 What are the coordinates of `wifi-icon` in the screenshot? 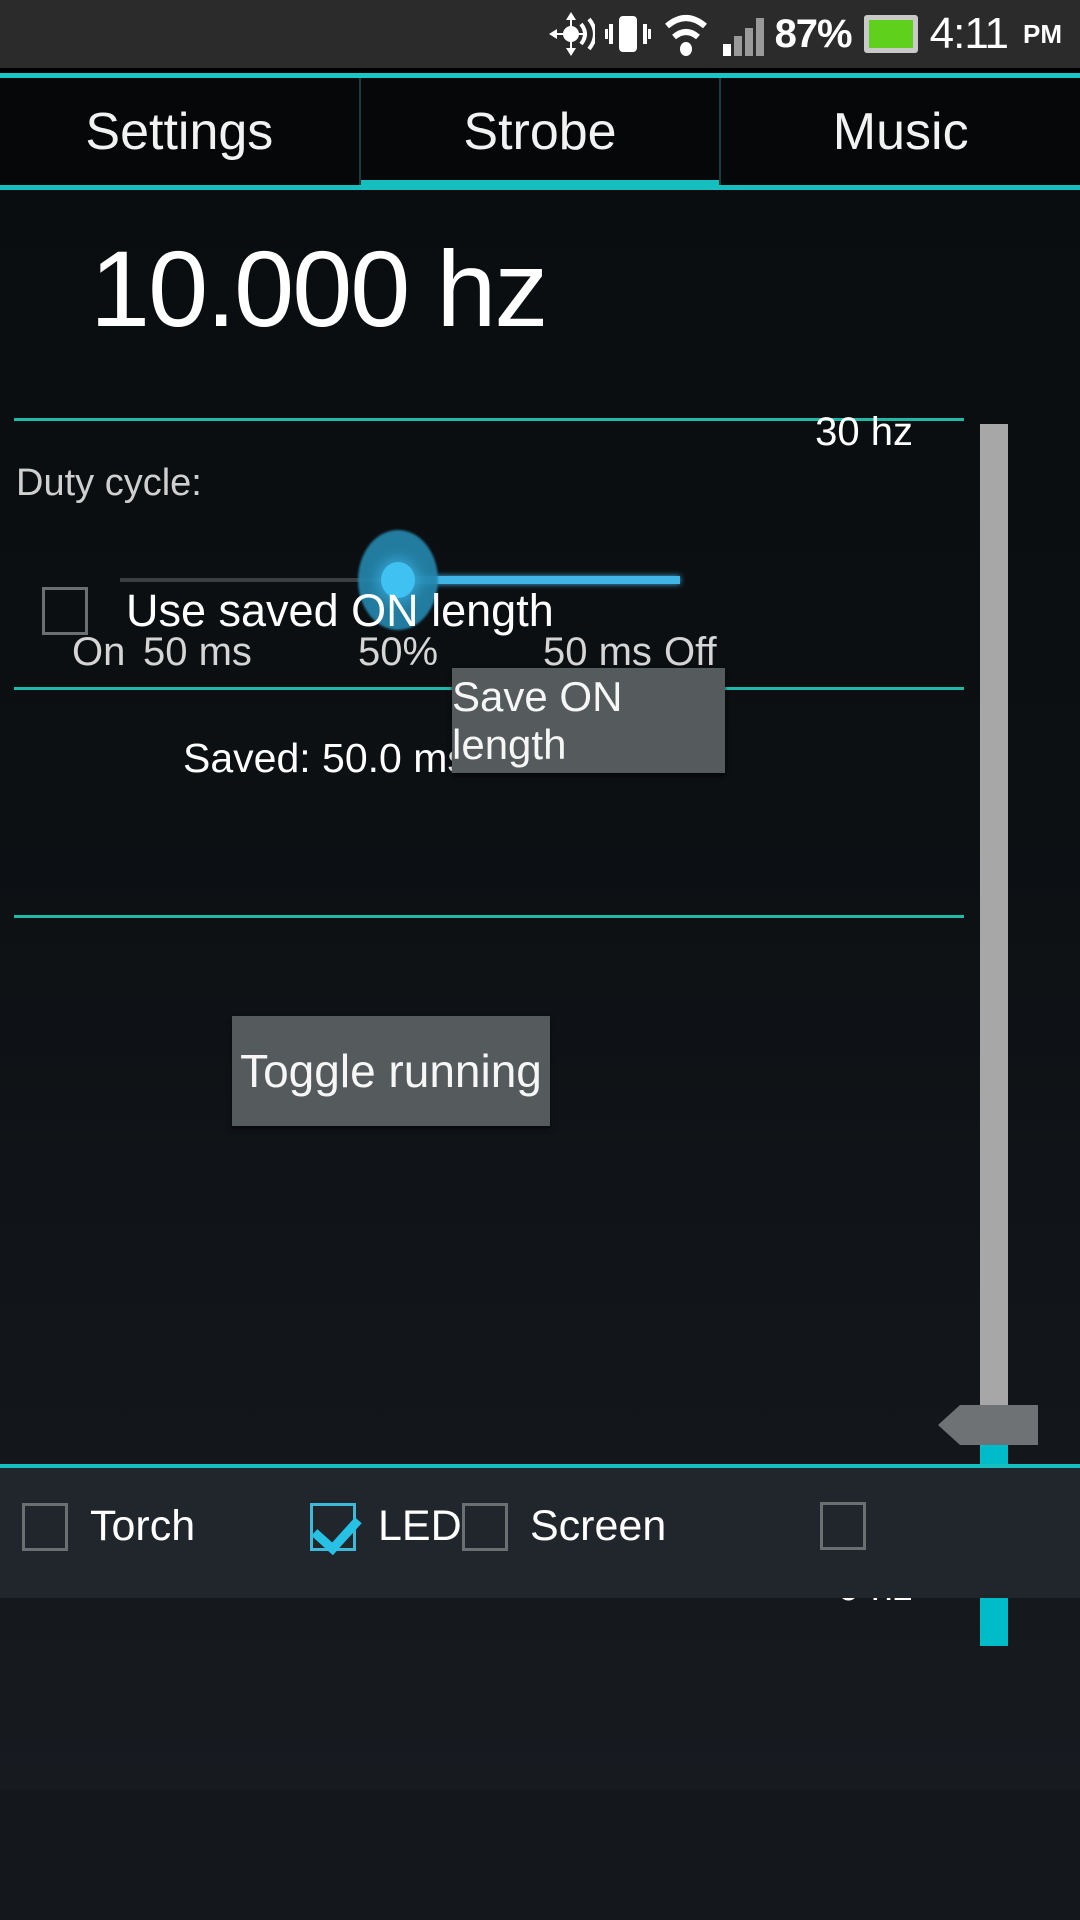 It's located at (686, 34).